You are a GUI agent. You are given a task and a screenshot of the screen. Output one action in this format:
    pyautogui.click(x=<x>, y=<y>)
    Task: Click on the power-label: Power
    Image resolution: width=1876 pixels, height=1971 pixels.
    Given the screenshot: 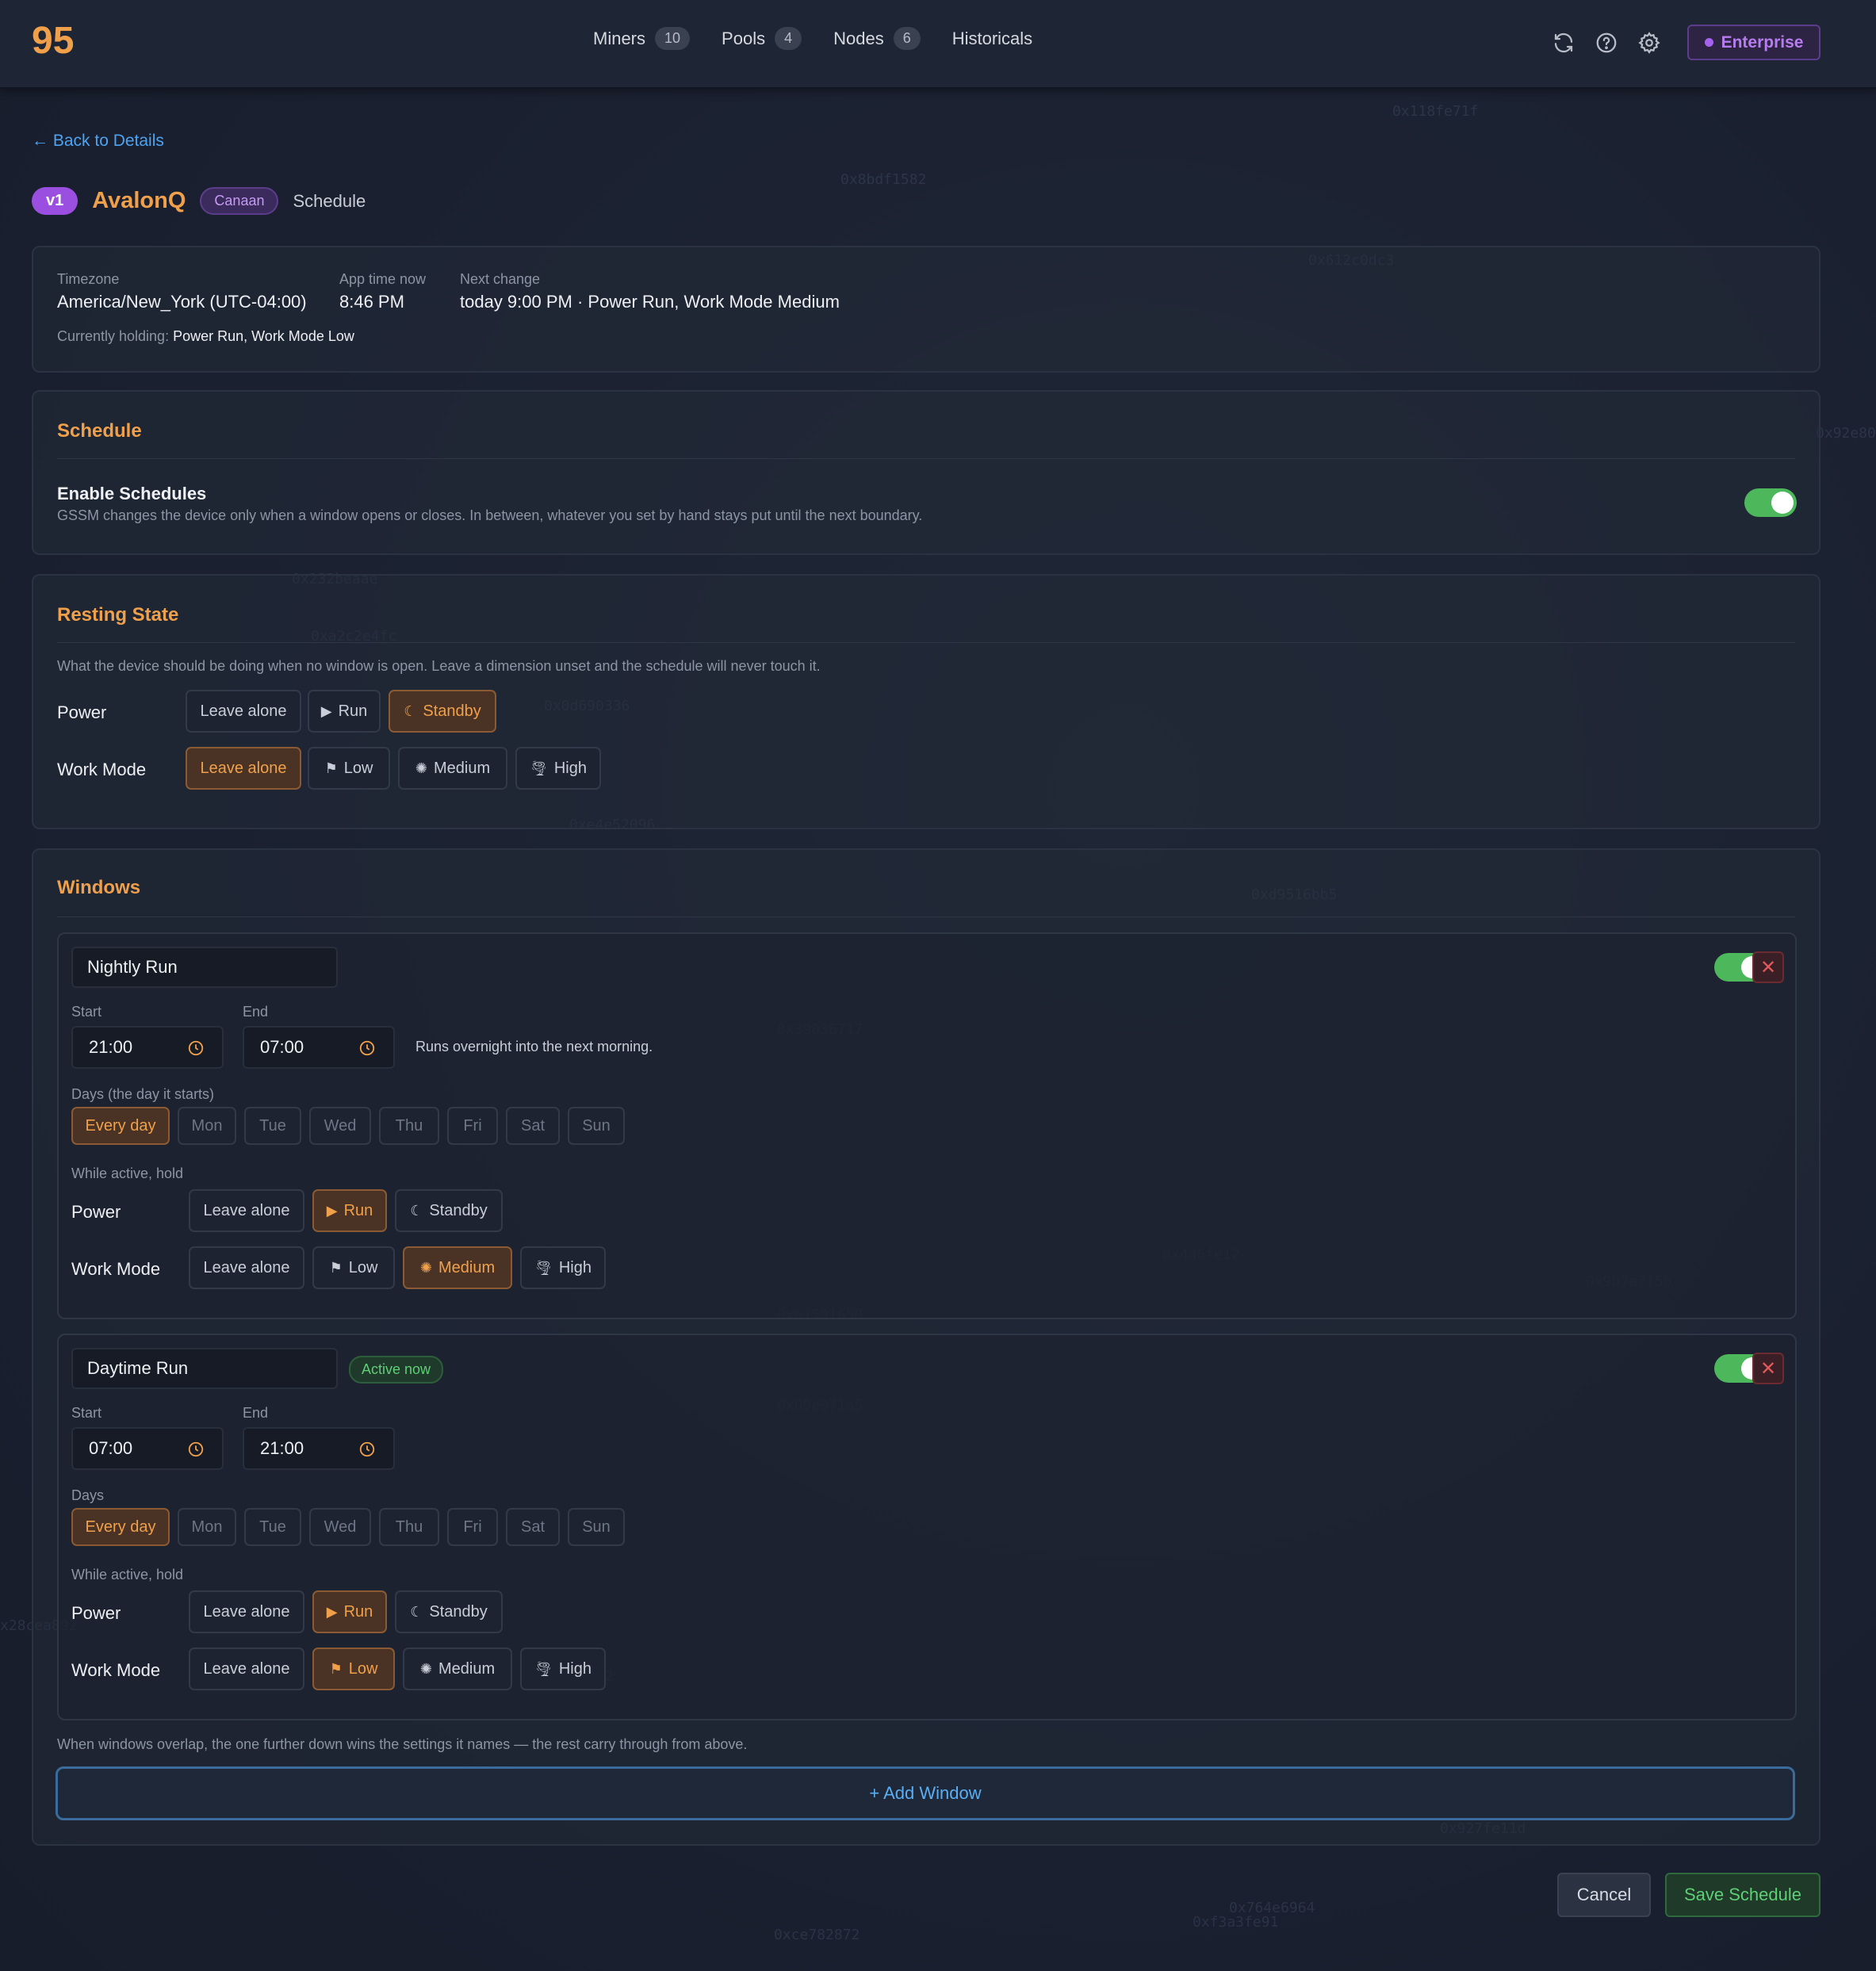 What is the action you would take?
    pyautogui.click(x=96, y=1212)
    